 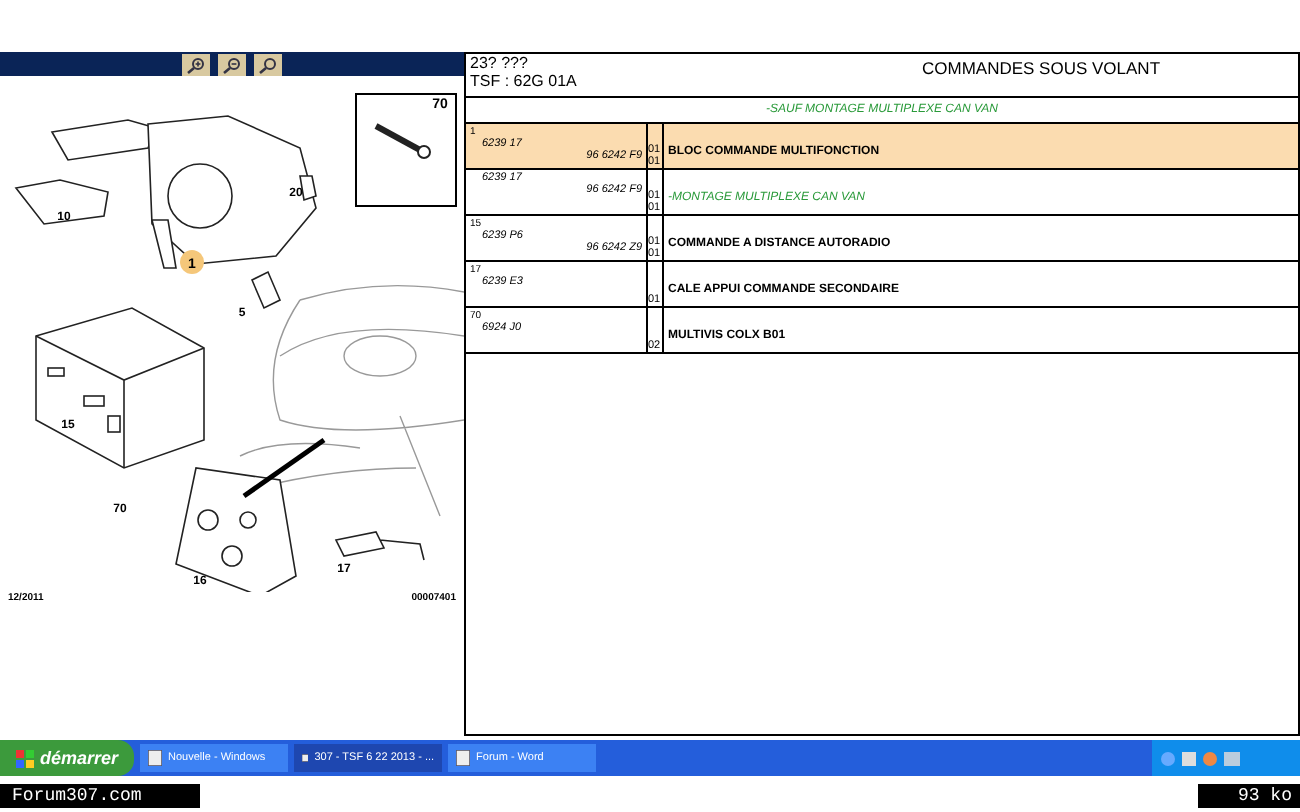 What do you see at coordinates (1248, 796) in the screenshot?
I see `file-size: 93 ko` at bounding box center [1248, 796].